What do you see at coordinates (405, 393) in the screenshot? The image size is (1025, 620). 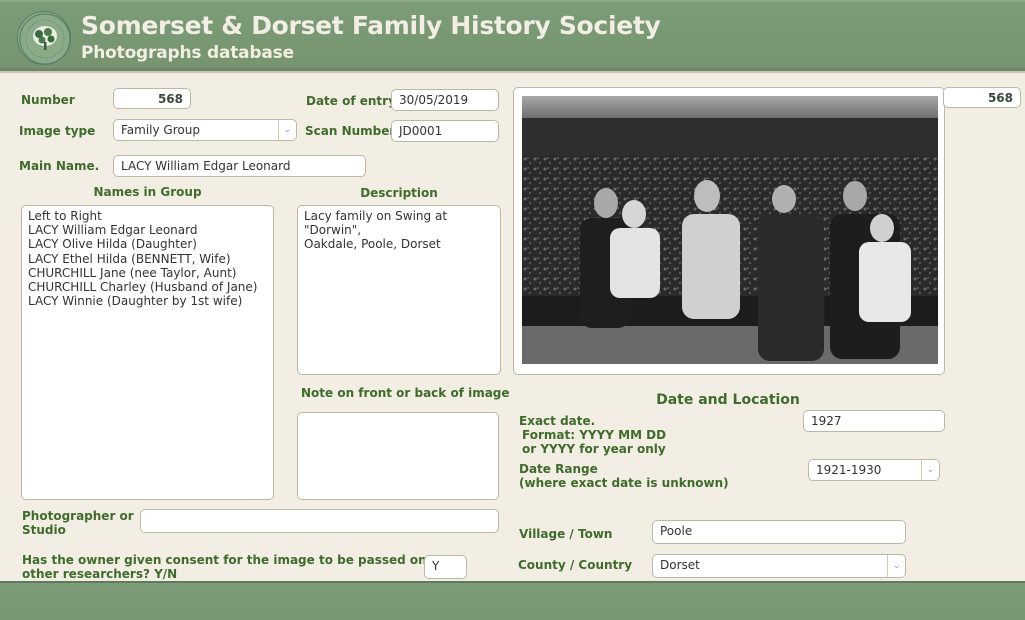 I see `note-label: Note on front or back of image` at bounding box center [405, 393].